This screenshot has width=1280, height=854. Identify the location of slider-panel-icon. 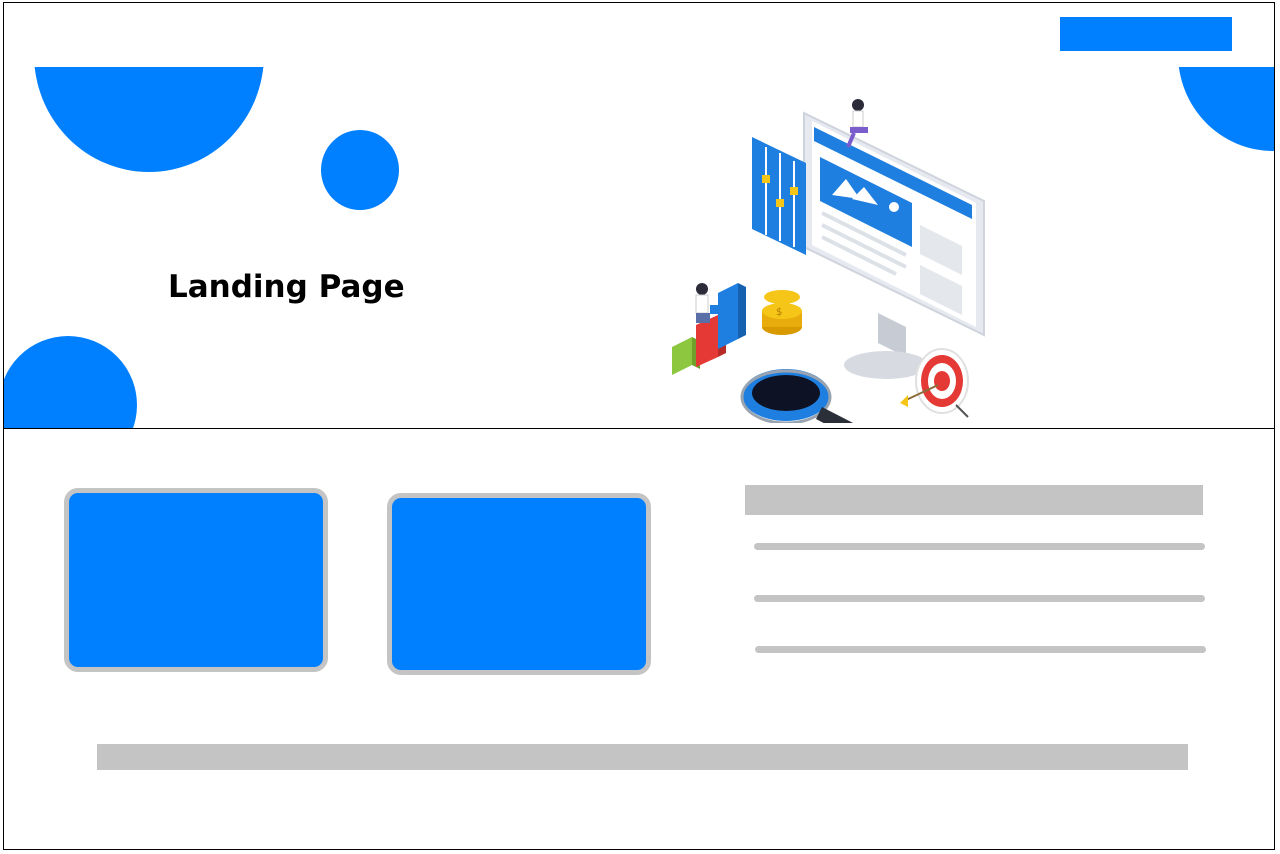
(779, 196).